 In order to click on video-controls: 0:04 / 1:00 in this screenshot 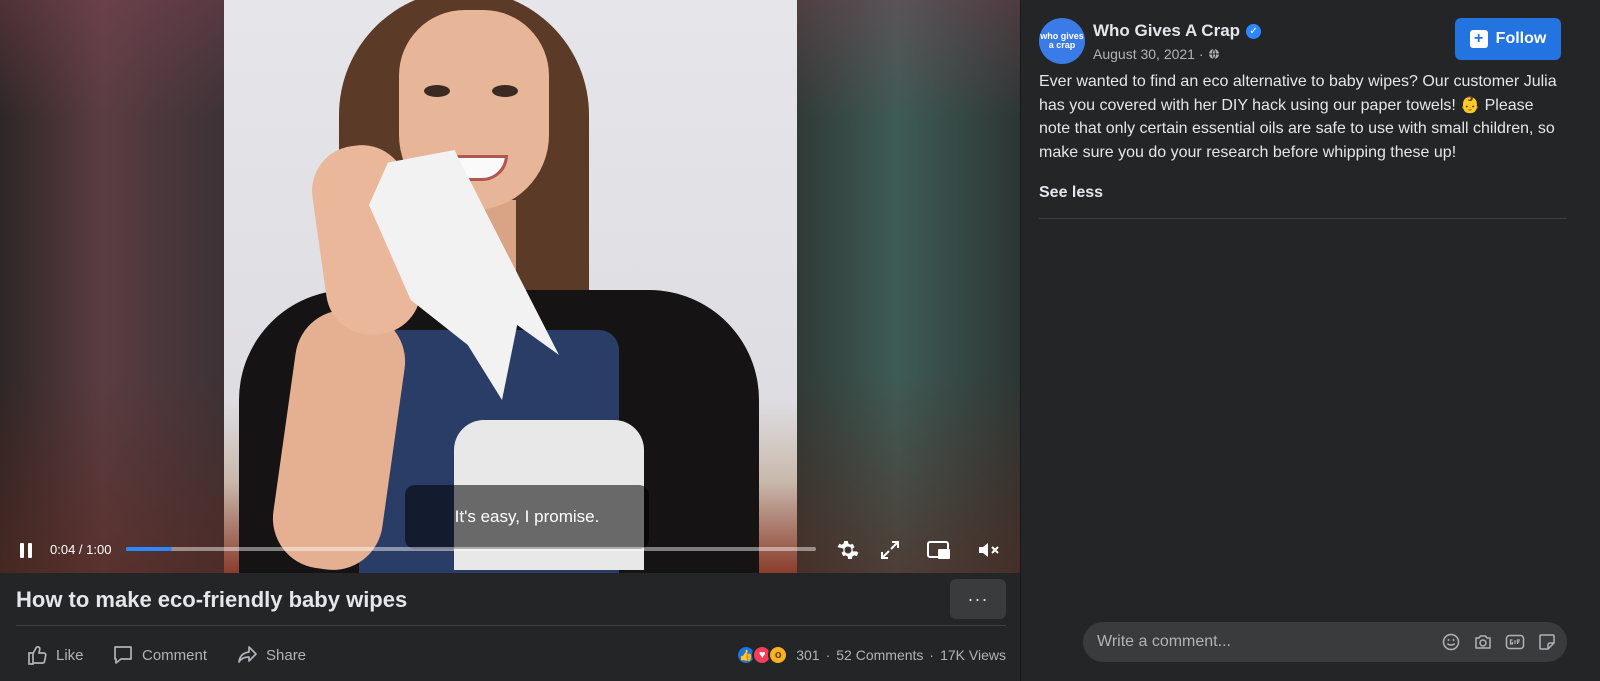, I will do `click(510, 550)`.